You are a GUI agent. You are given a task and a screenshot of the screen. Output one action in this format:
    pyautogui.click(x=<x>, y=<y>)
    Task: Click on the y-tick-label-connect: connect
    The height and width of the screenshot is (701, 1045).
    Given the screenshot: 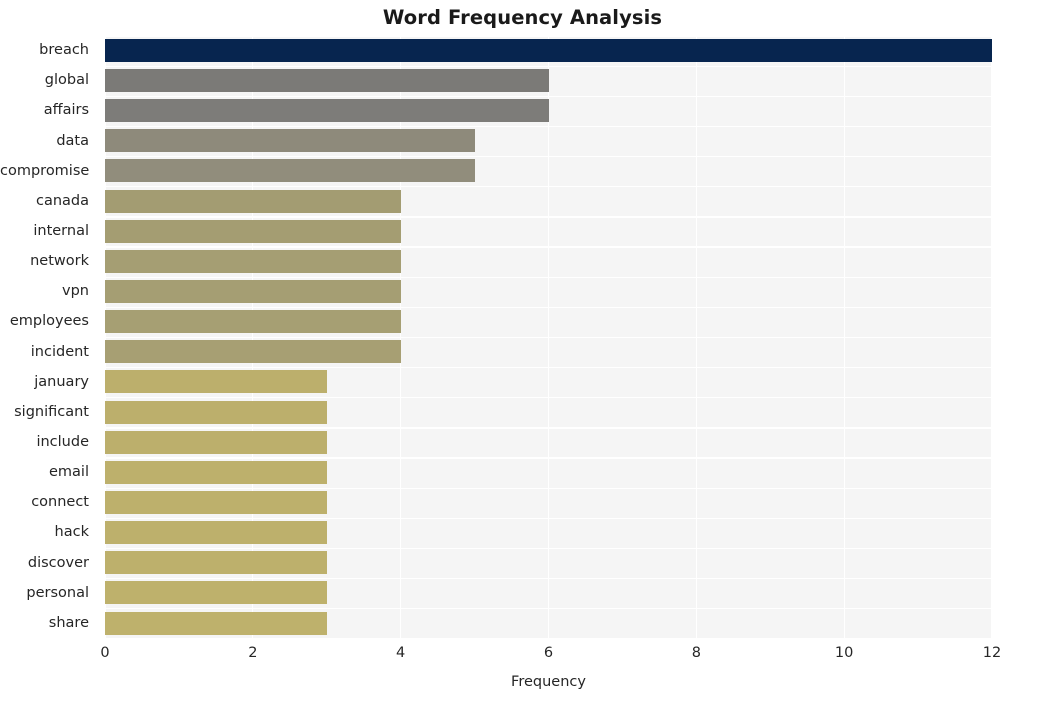 What is the action you would take?
    pyautogui.click(x=60, y=502)
    